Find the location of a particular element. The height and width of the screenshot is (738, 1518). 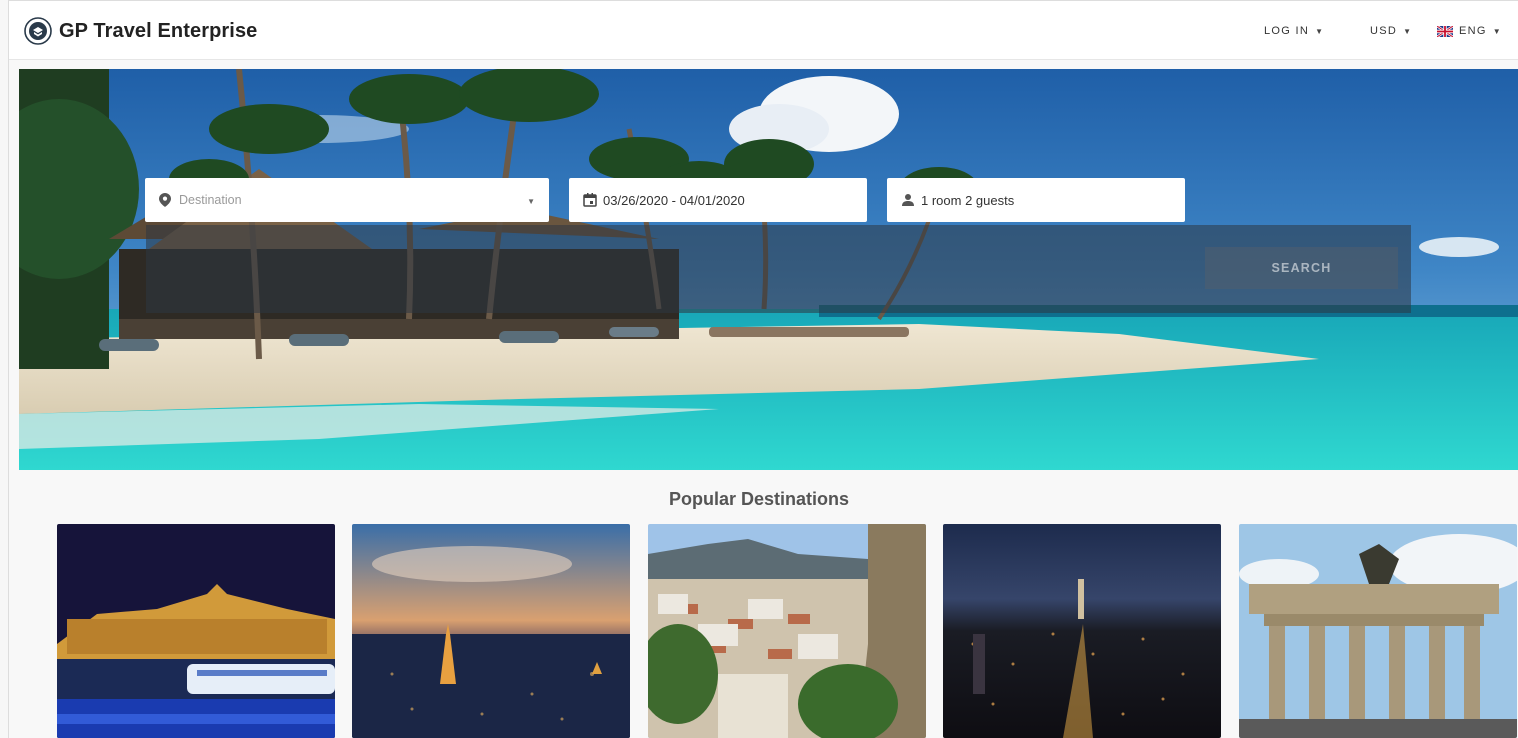

currency-menu: USD ▼ is located at coordinates (1391, 31).